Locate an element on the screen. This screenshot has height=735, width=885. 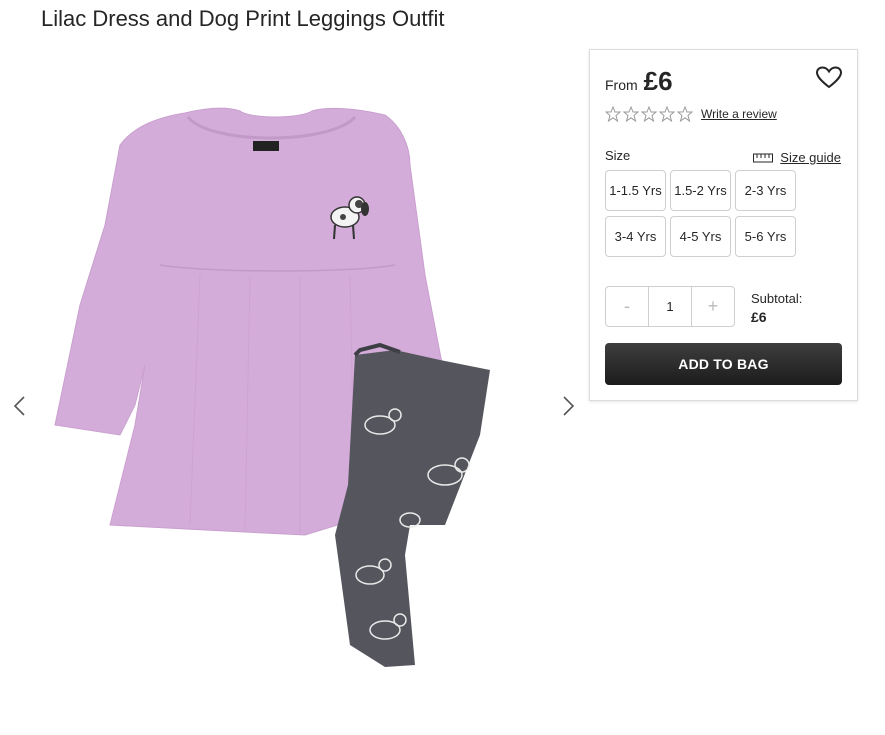
rating: Write a review is located at coordinates (691, 114).